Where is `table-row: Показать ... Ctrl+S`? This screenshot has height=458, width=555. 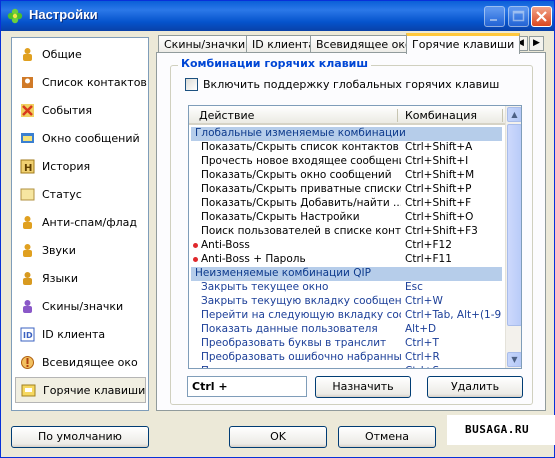 table-row: Показать ... Ctrl+S is located at coordinates (346, 366).